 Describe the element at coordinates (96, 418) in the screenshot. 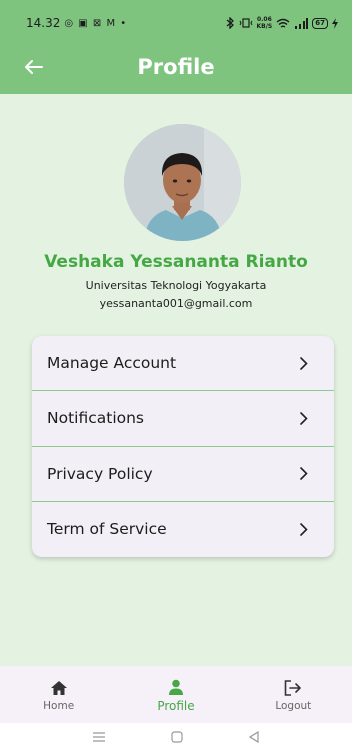

I see `menu-item-label: Notifications` at that location.